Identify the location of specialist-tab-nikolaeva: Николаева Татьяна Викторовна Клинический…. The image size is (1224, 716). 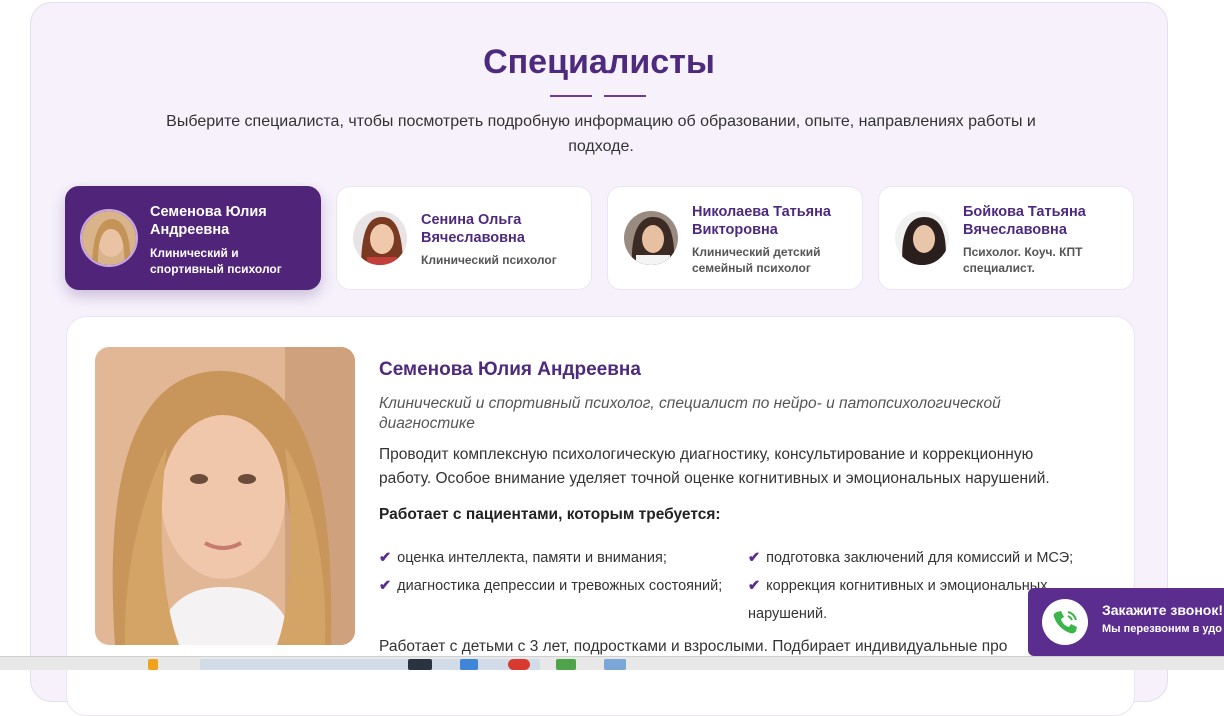
(735, 238).